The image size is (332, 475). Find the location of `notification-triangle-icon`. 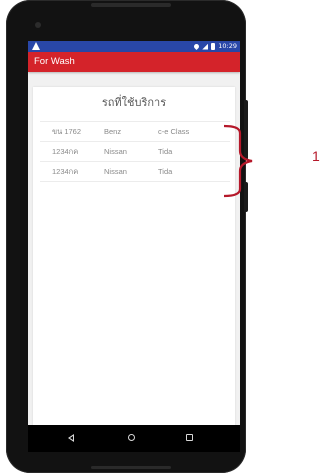

notification-triangle-icon is located at coordinates (36, 46).